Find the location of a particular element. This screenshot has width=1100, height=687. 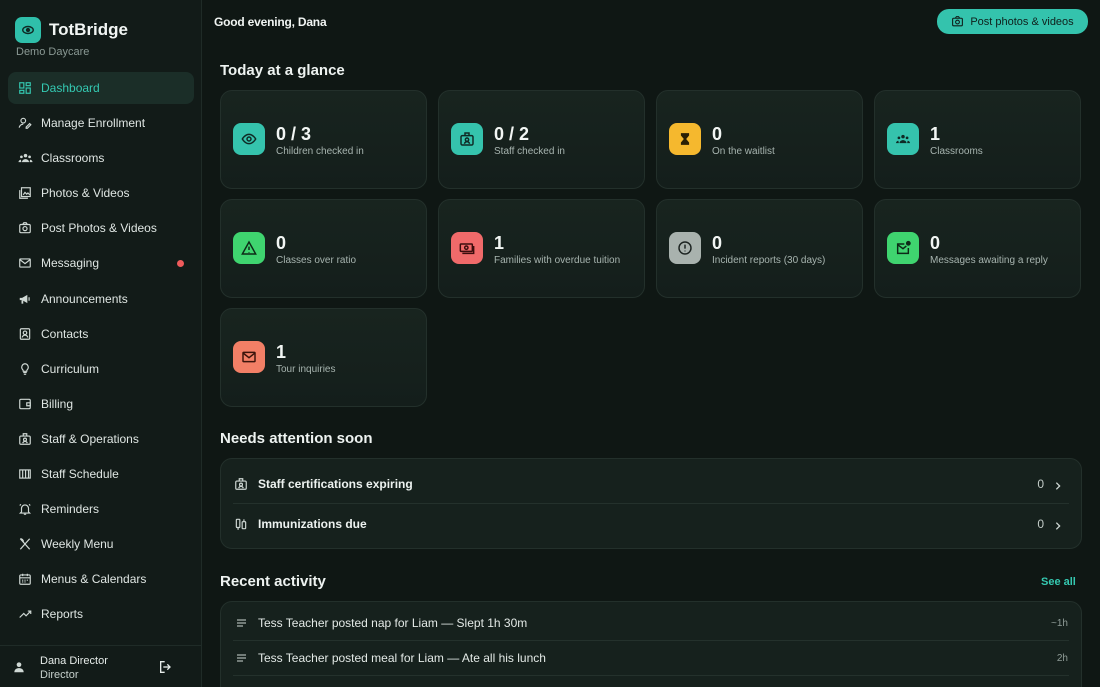

stat-card-over-ratio: 0 Classes over ratio is located at coordinates (323, 248).